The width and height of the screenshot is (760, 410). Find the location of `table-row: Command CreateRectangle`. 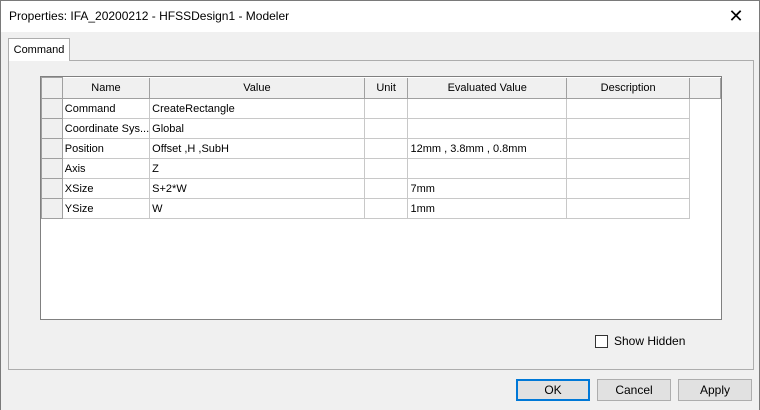

table-row: Command CreateRectangle is located at coordinates (381, 108).